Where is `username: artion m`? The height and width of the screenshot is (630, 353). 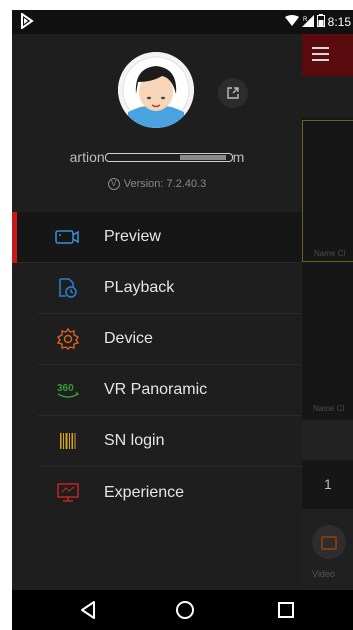 username: artion m is located at coordinates (157, 157).